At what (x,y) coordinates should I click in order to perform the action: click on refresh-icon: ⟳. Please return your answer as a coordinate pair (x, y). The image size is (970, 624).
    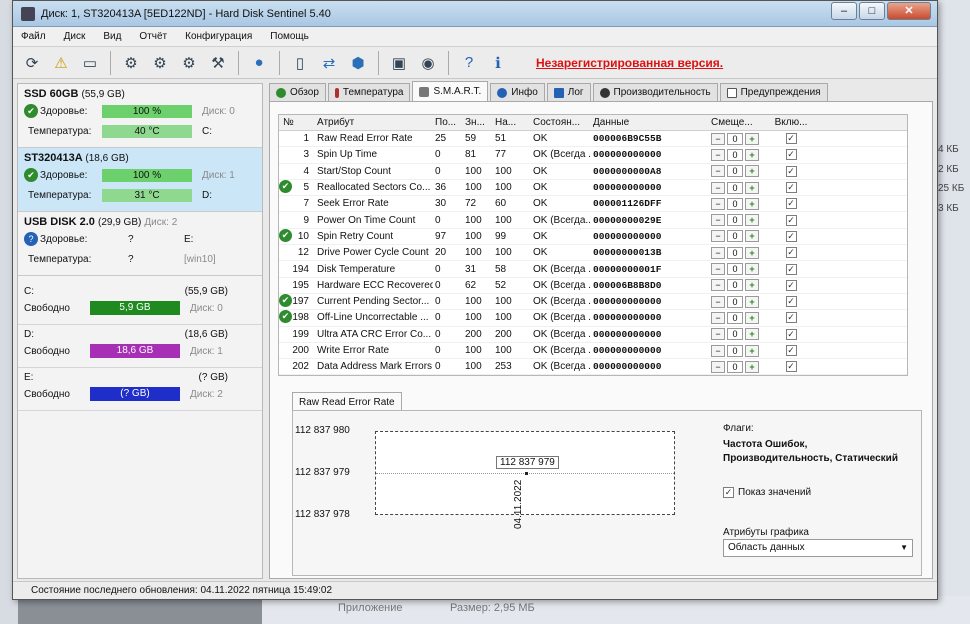
    Looking at the image, I should click on (32, 63).